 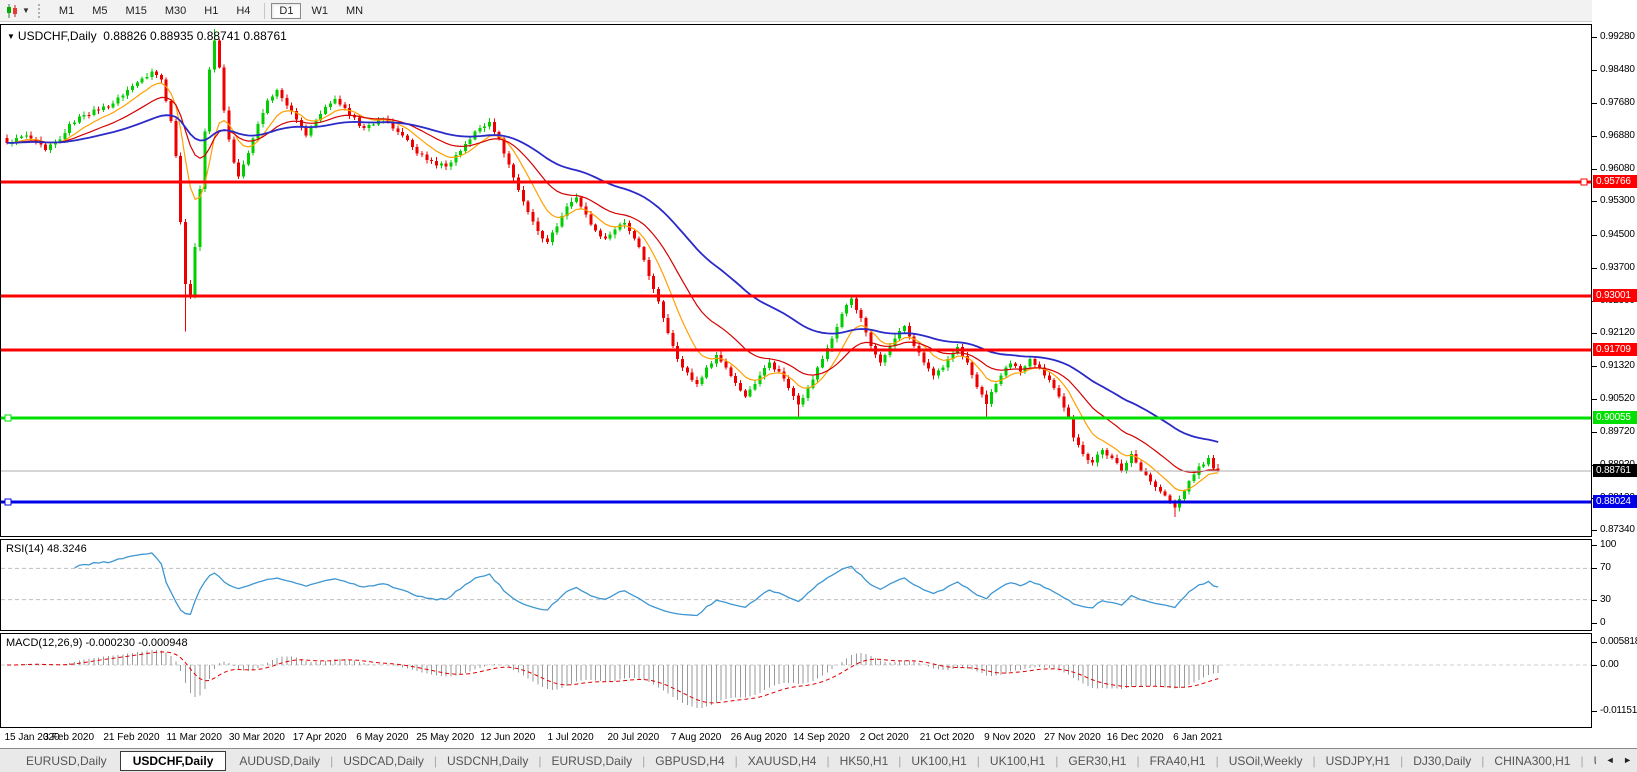 I want to click on date-label: 6 May 2020, so click(x=382, y=737).